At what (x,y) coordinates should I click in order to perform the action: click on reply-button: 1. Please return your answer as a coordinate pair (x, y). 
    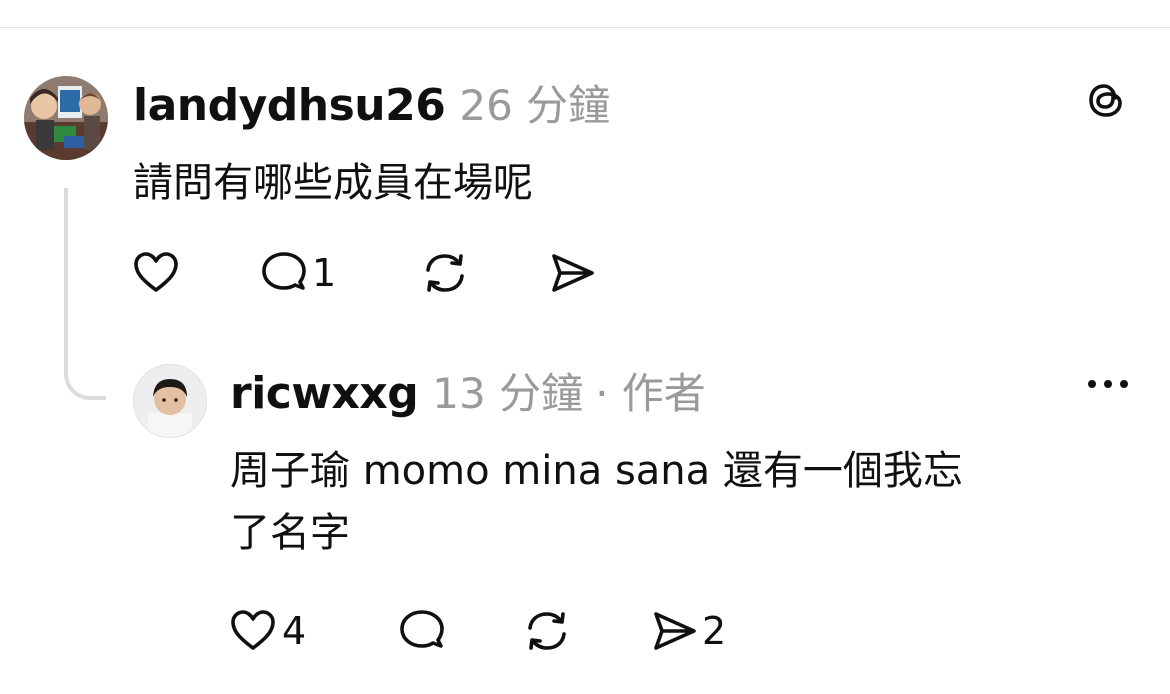
    Looking at the image, I should click on (297, 273).